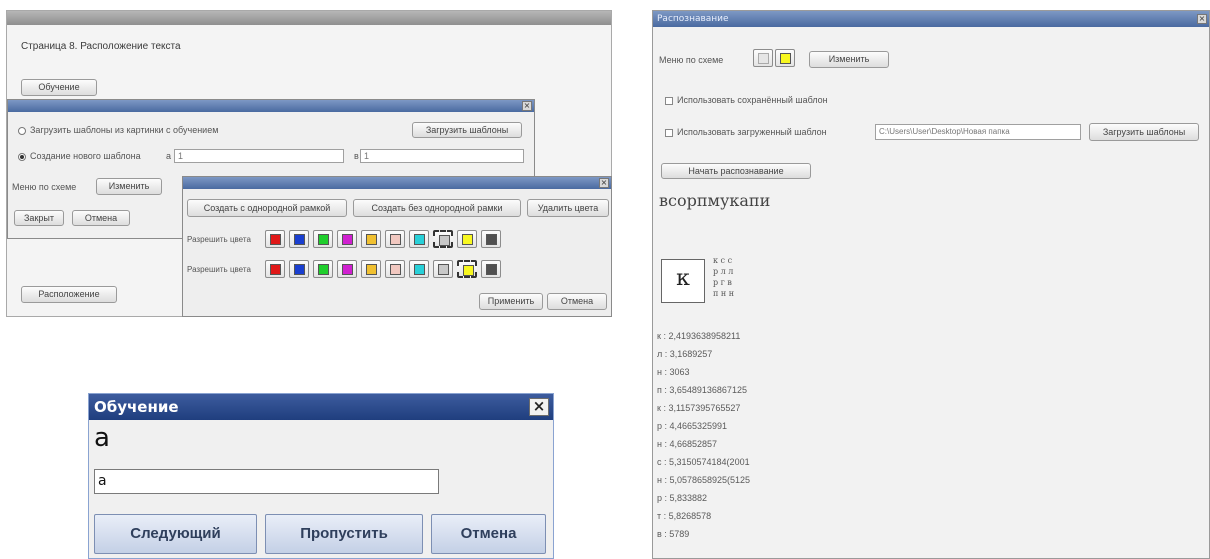 The width and height of the screenshot is (1210, 559). What do you see at coordinates (266, 481) in the screenshot?
I see `training-input: а` at bounding box center [266, 481].